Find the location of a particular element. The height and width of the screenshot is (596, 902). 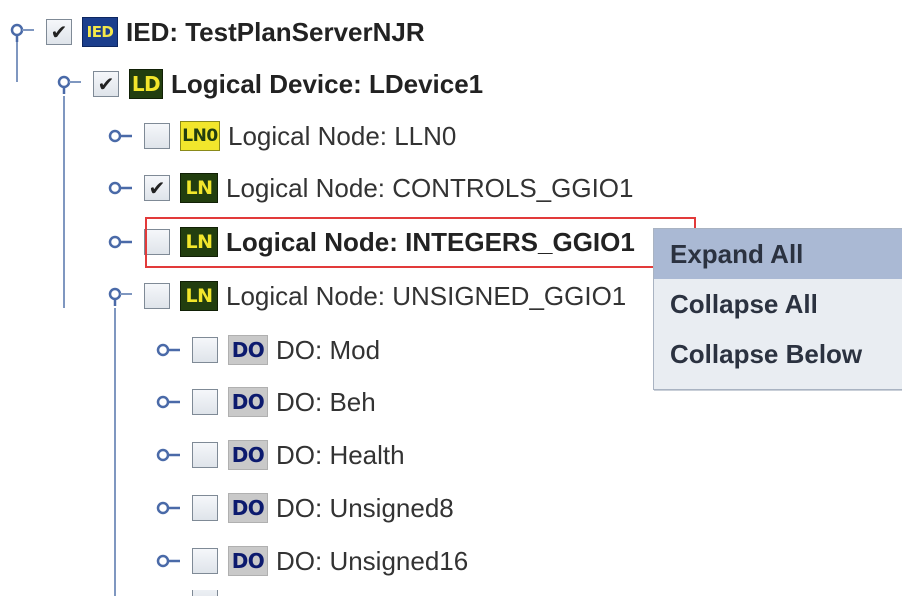

tree-node-data-object: DO DO: Unsigned8 is located at coordinates (304, 508).